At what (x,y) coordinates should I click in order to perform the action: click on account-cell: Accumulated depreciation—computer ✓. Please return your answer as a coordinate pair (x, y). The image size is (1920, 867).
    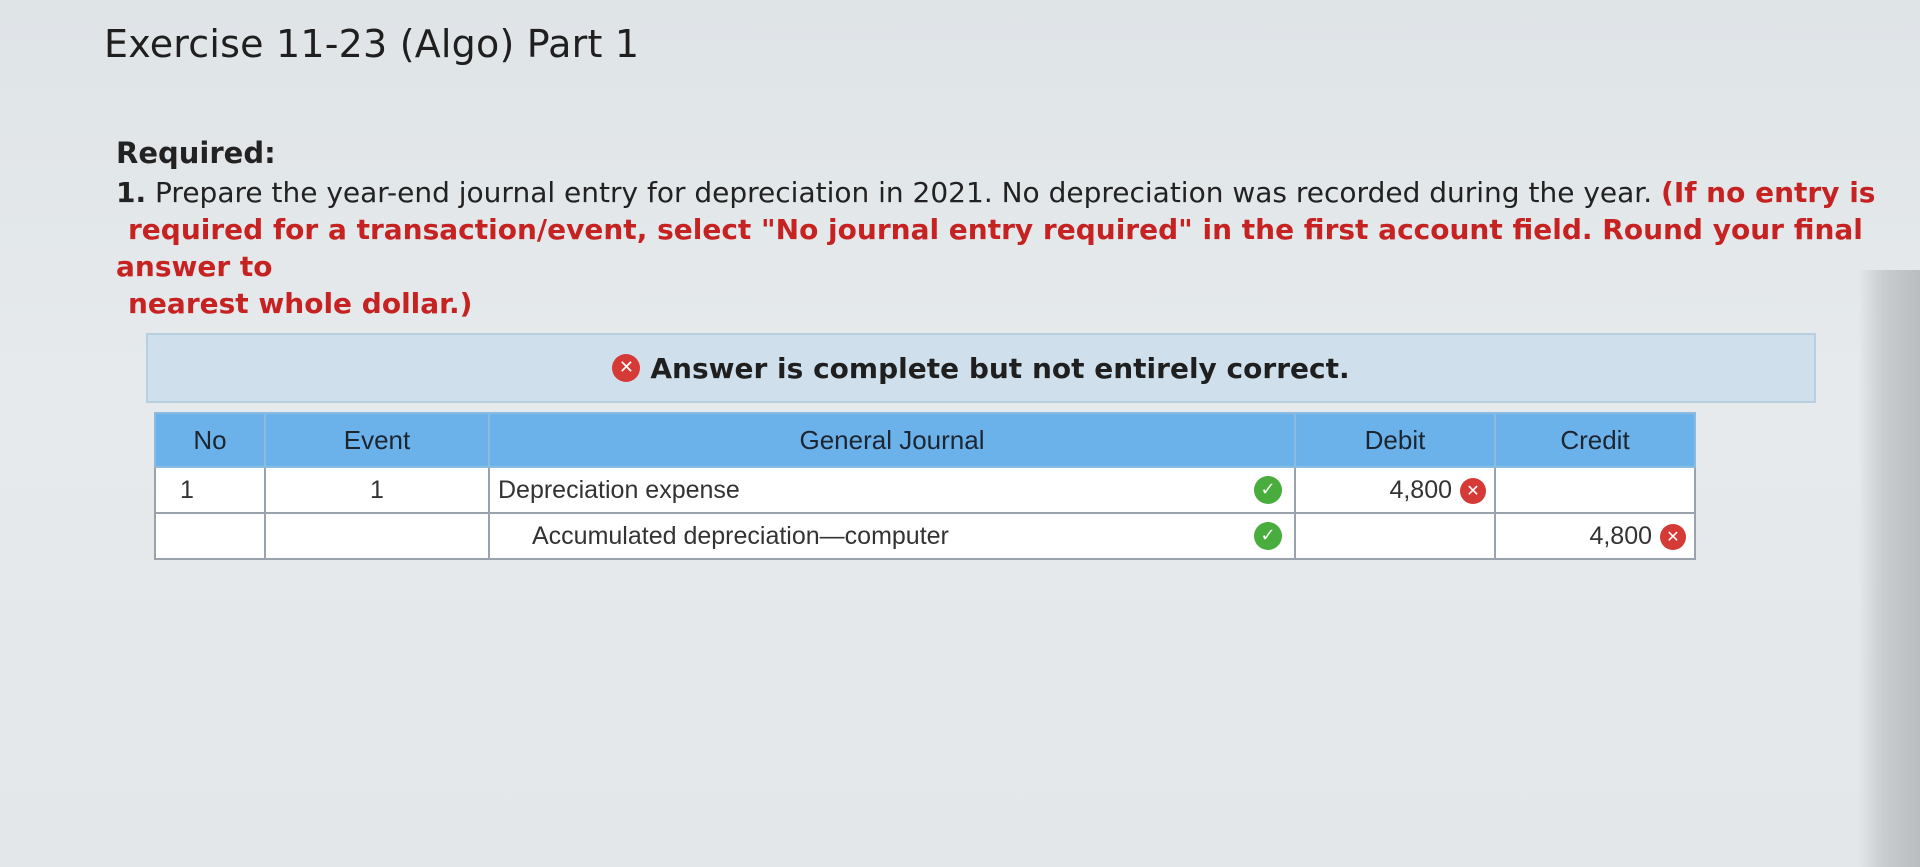
    Looking at the image, I should click on (892, 536).